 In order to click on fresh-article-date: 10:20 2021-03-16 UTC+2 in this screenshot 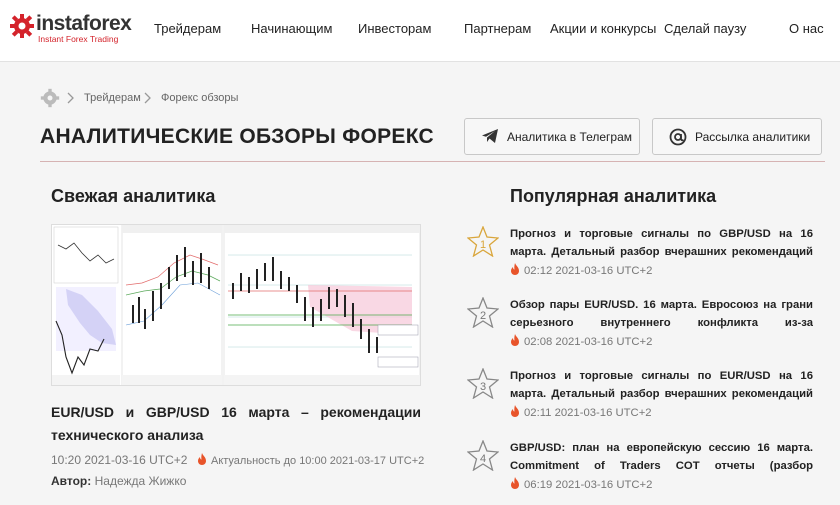, I will do `click(119, 460)`.